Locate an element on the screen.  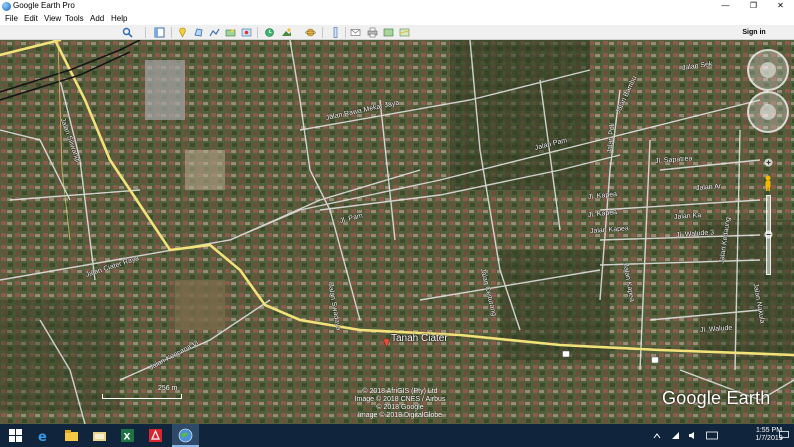
menu-add: Add is located at coordinates (97, 18).